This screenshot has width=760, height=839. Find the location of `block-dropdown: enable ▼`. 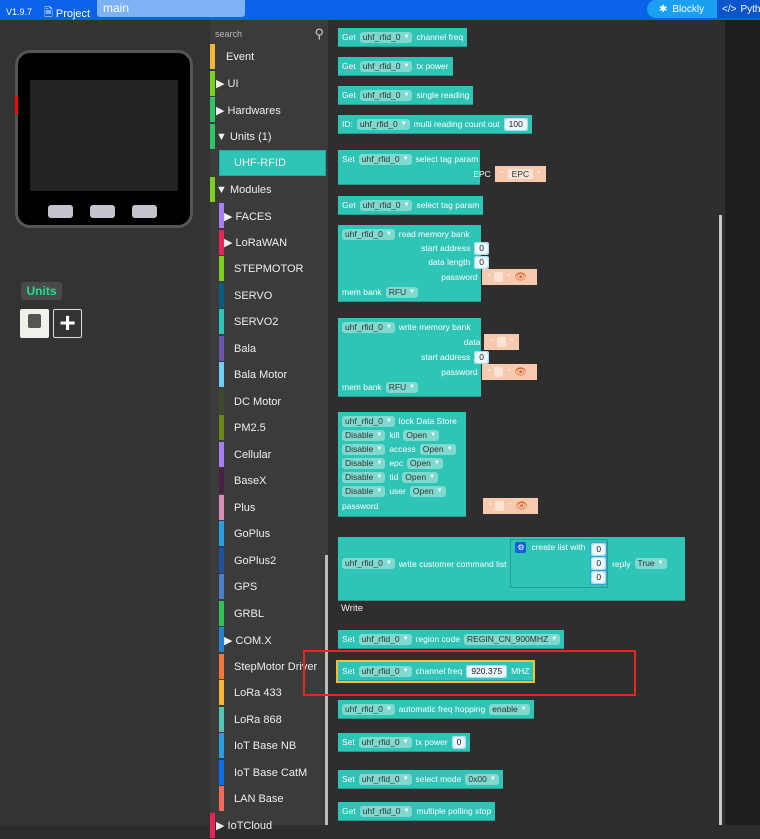

block-dropdown: enable ▼ is located at coordinates (509, 709).